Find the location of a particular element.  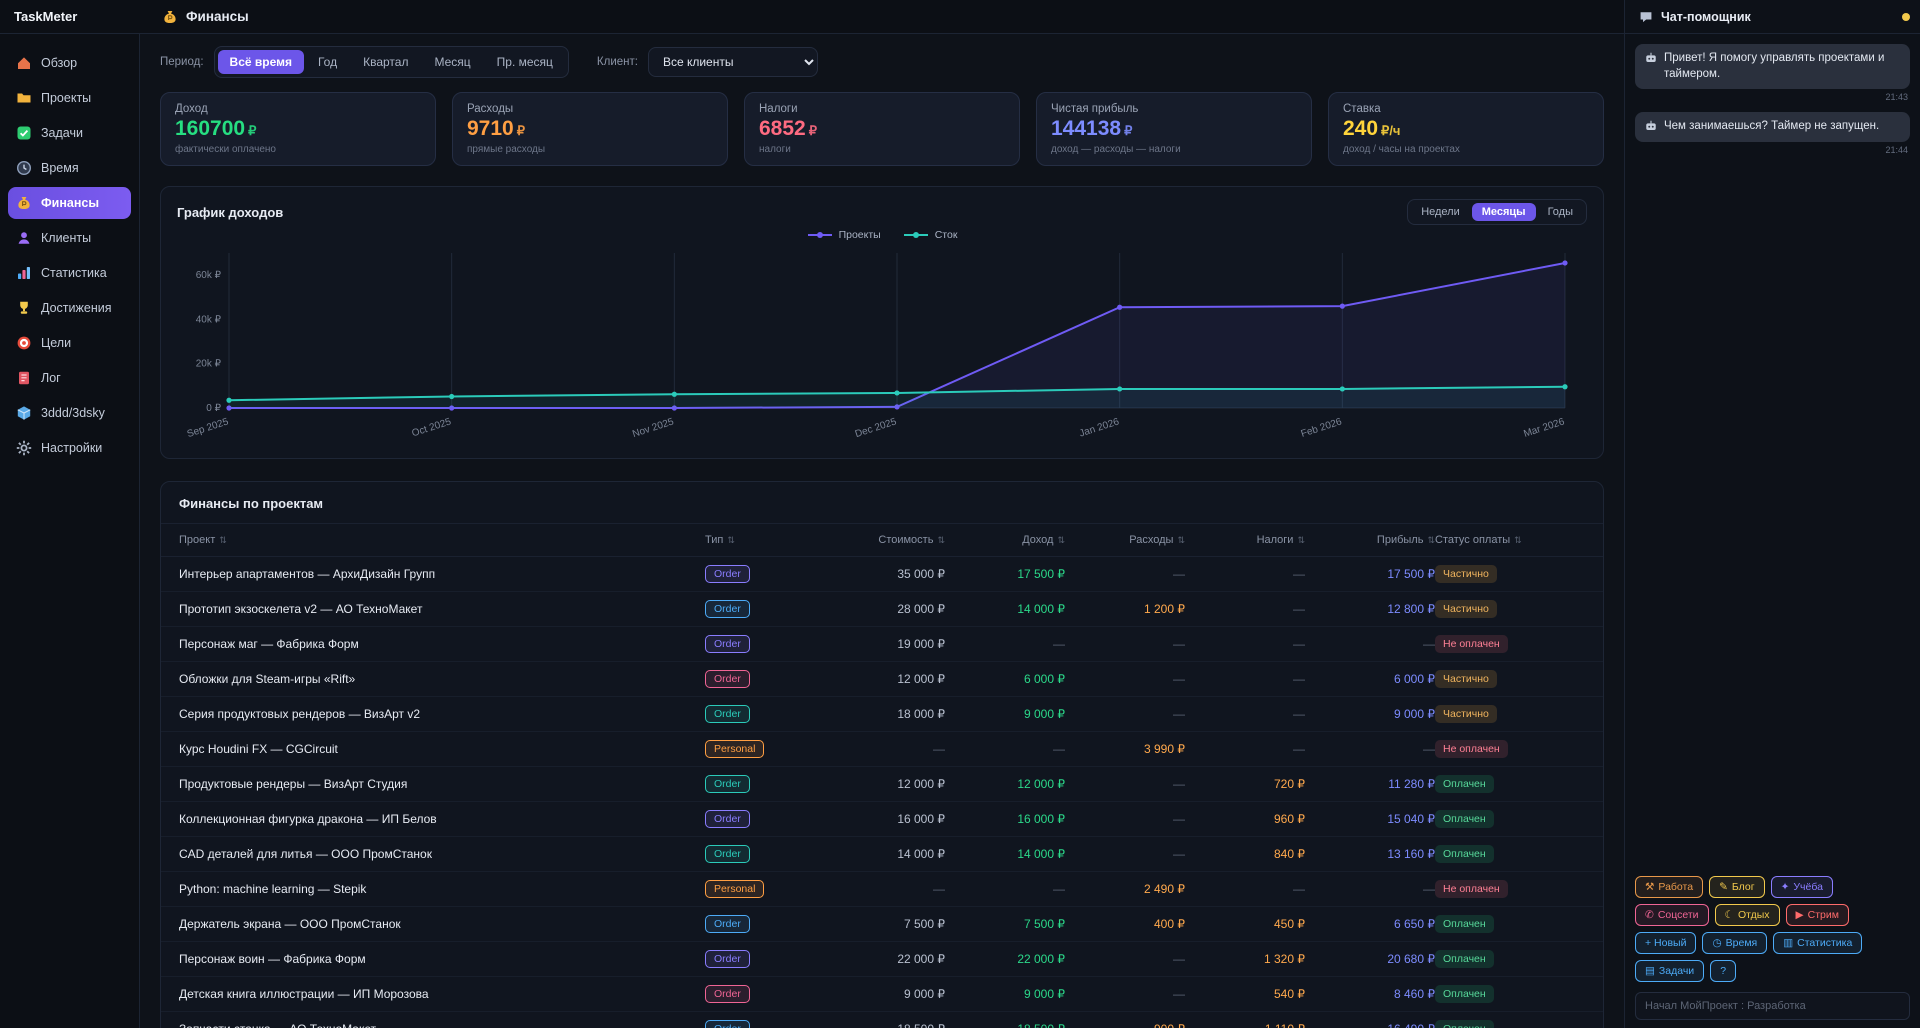

col-status-header: Статус оплаты ⇅ is located at coordinates (1510, 540).